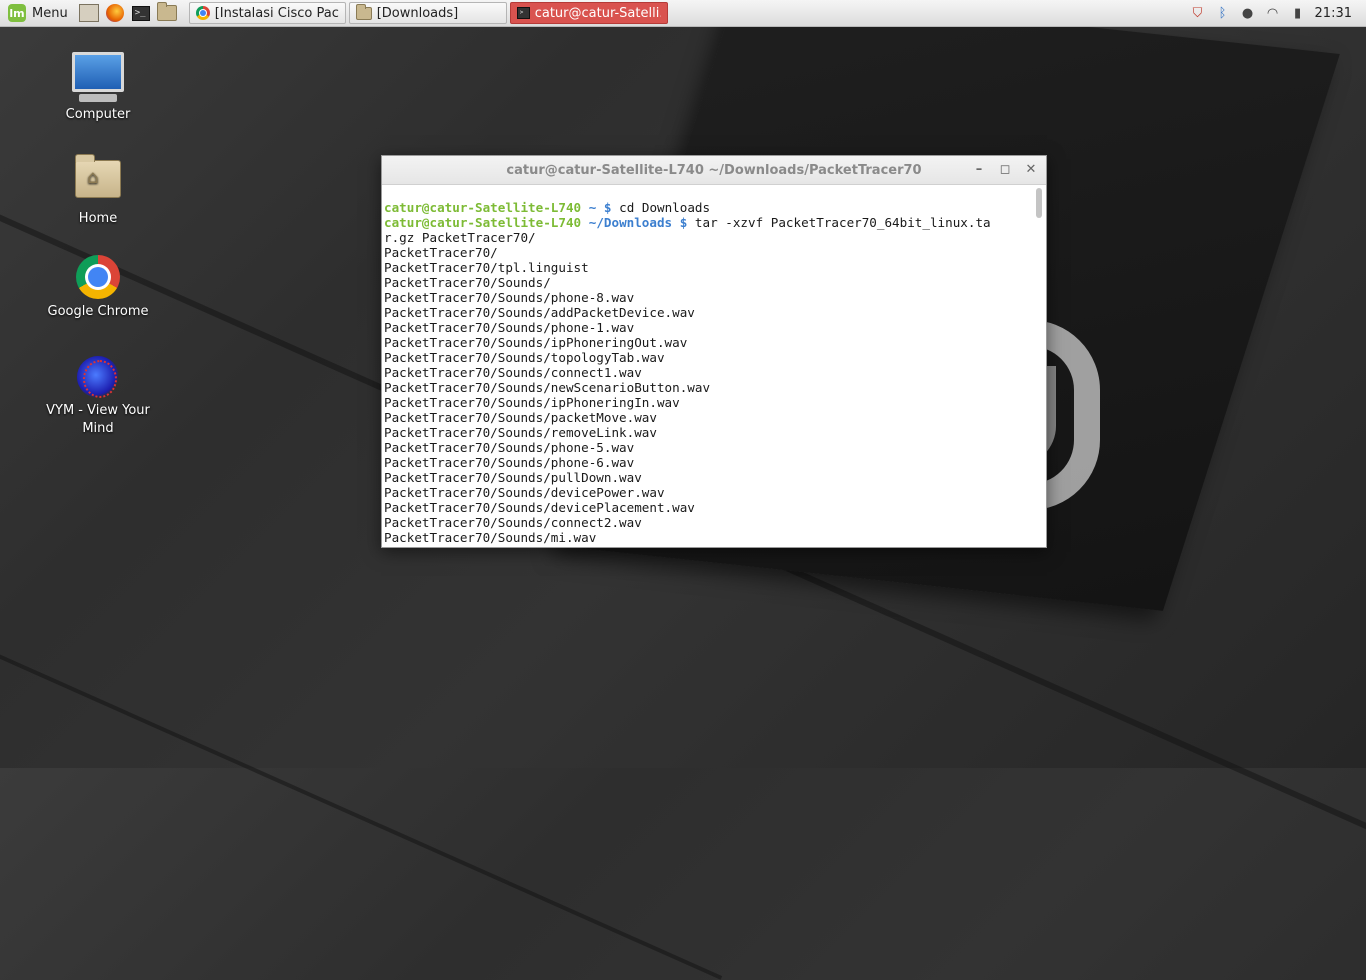 Image resolution: width=1366 pixels, height=980 pixels. I want to click on vym-icon, so click(98, 377).